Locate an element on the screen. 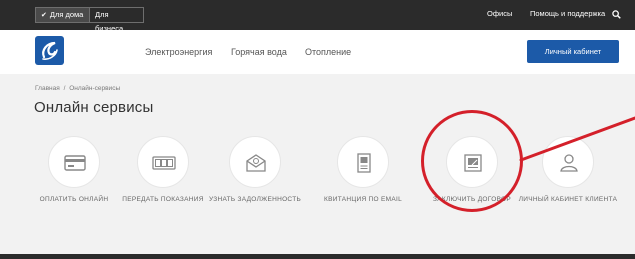 This screenshot has height=259, width=635. nav-hot-water: Горячая вода is located at coordinates (259, 52).